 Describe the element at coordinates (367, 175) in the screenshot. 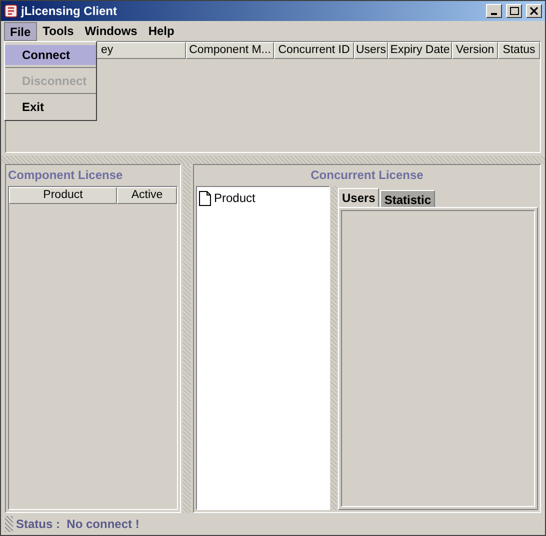

I see `panel-title: Concurrent License` at that location.